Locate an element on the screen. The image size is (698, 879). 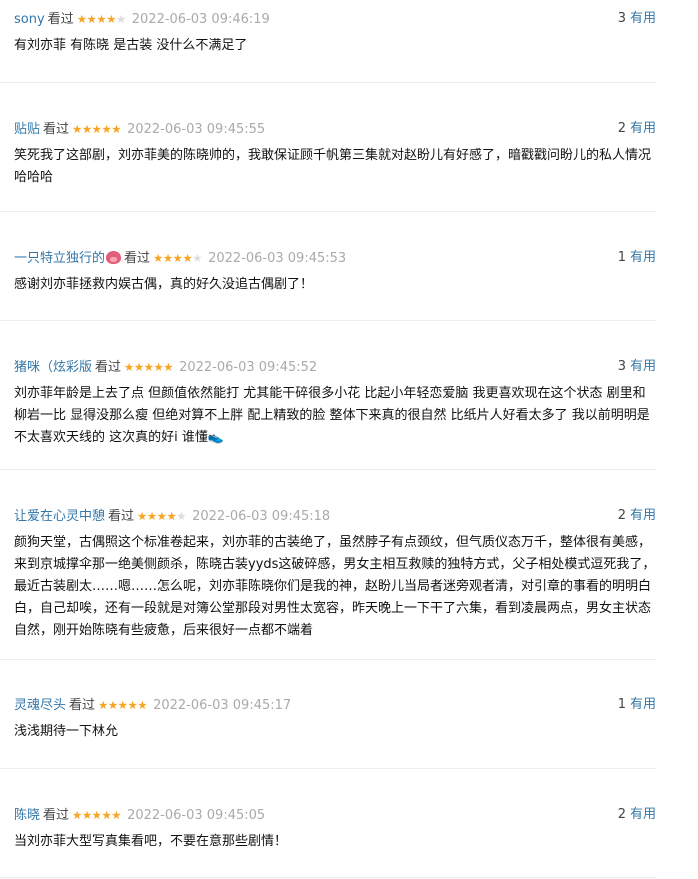
comment-user-name: 一只特立独行的 is located at coordinates (60, 258).